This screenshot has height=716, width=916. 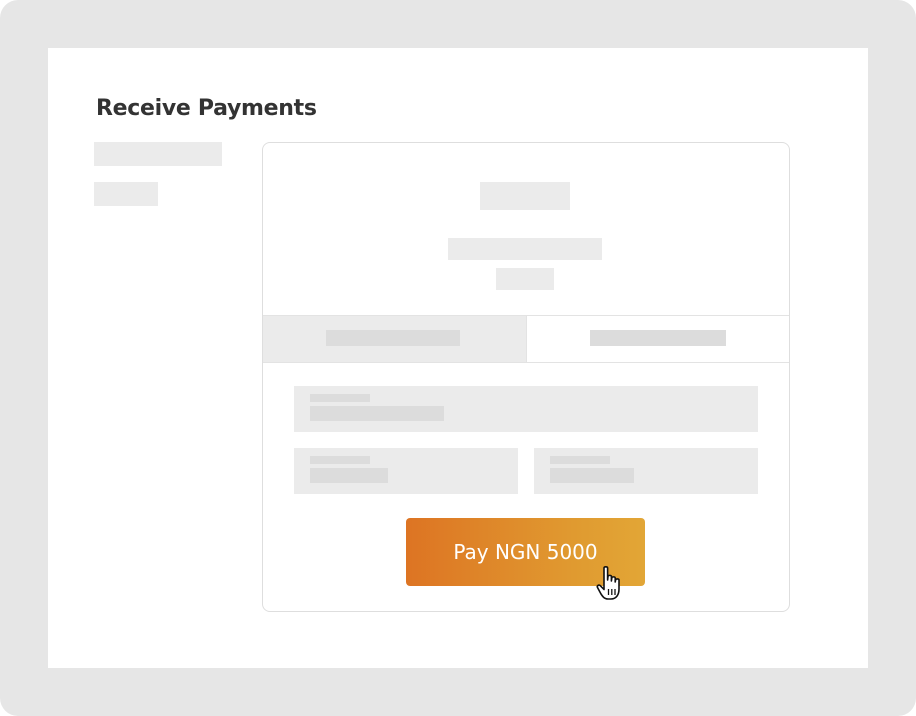 What do you see at coordinates (608, 583) in the screenshot?
I see `hand-pointer-icon` at bounding box center [608, 583].